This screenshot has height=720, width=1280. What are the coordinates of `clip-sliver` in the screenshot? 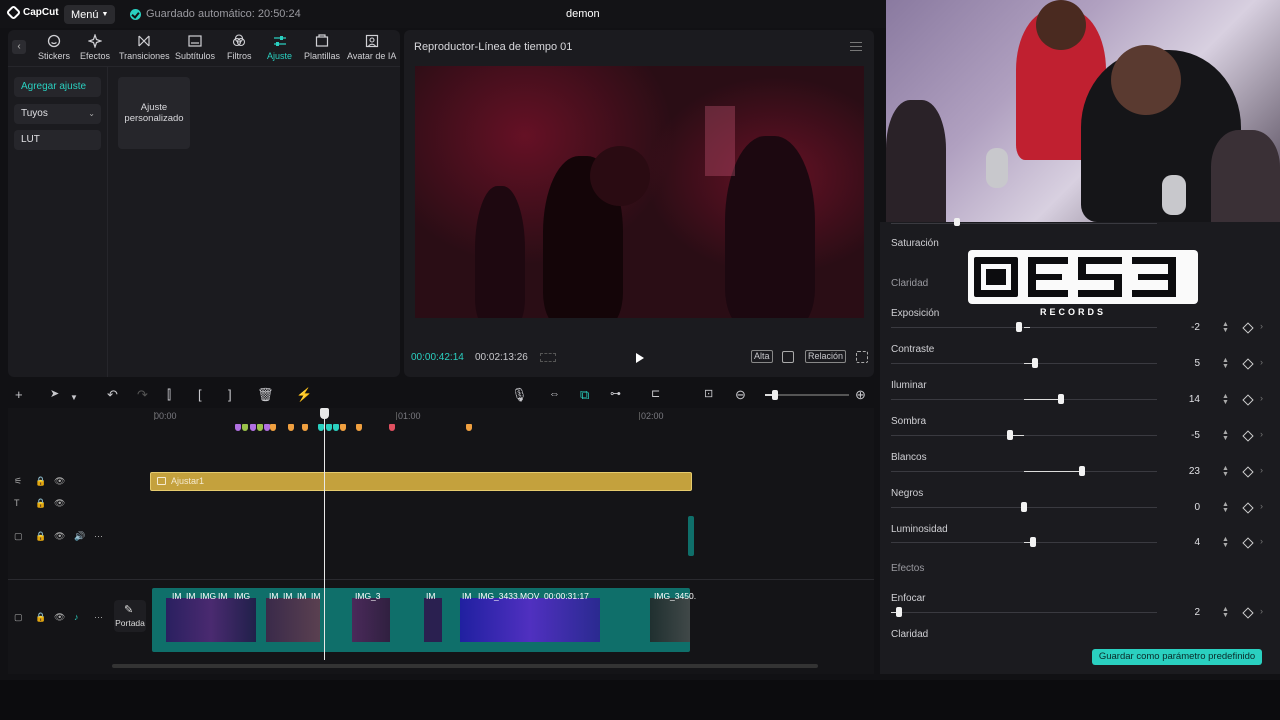 It's located at (691, 536).